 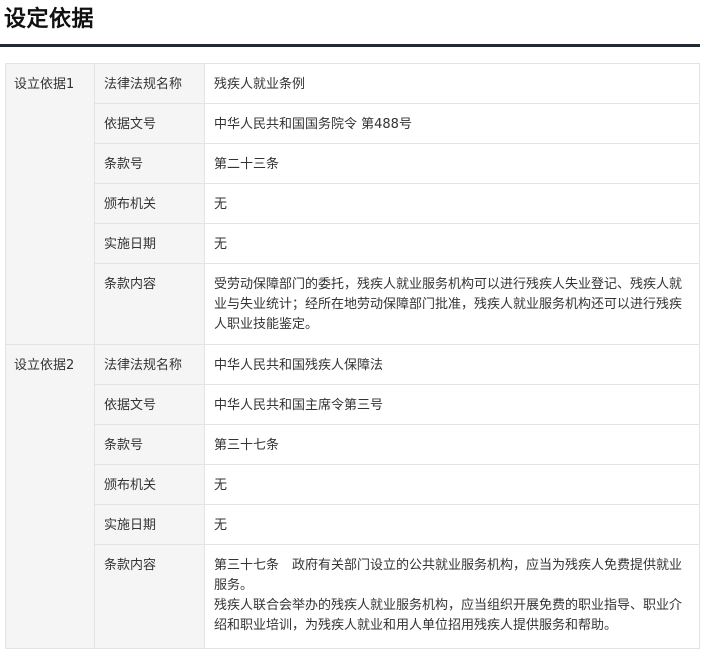 What do you see at coordinates (452, 163) in the screenshot?
I see `field-value: 第二十三条` at bounding box center [452, 163].